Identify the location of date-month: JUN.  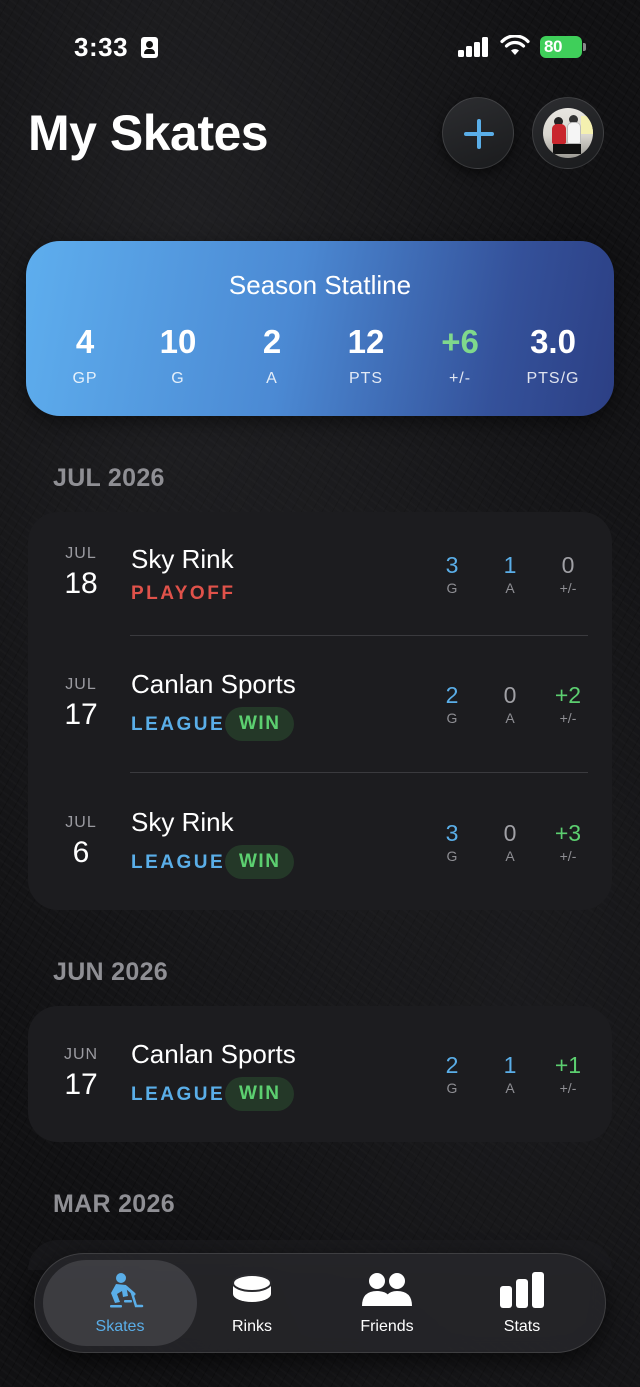
(81, 1054).